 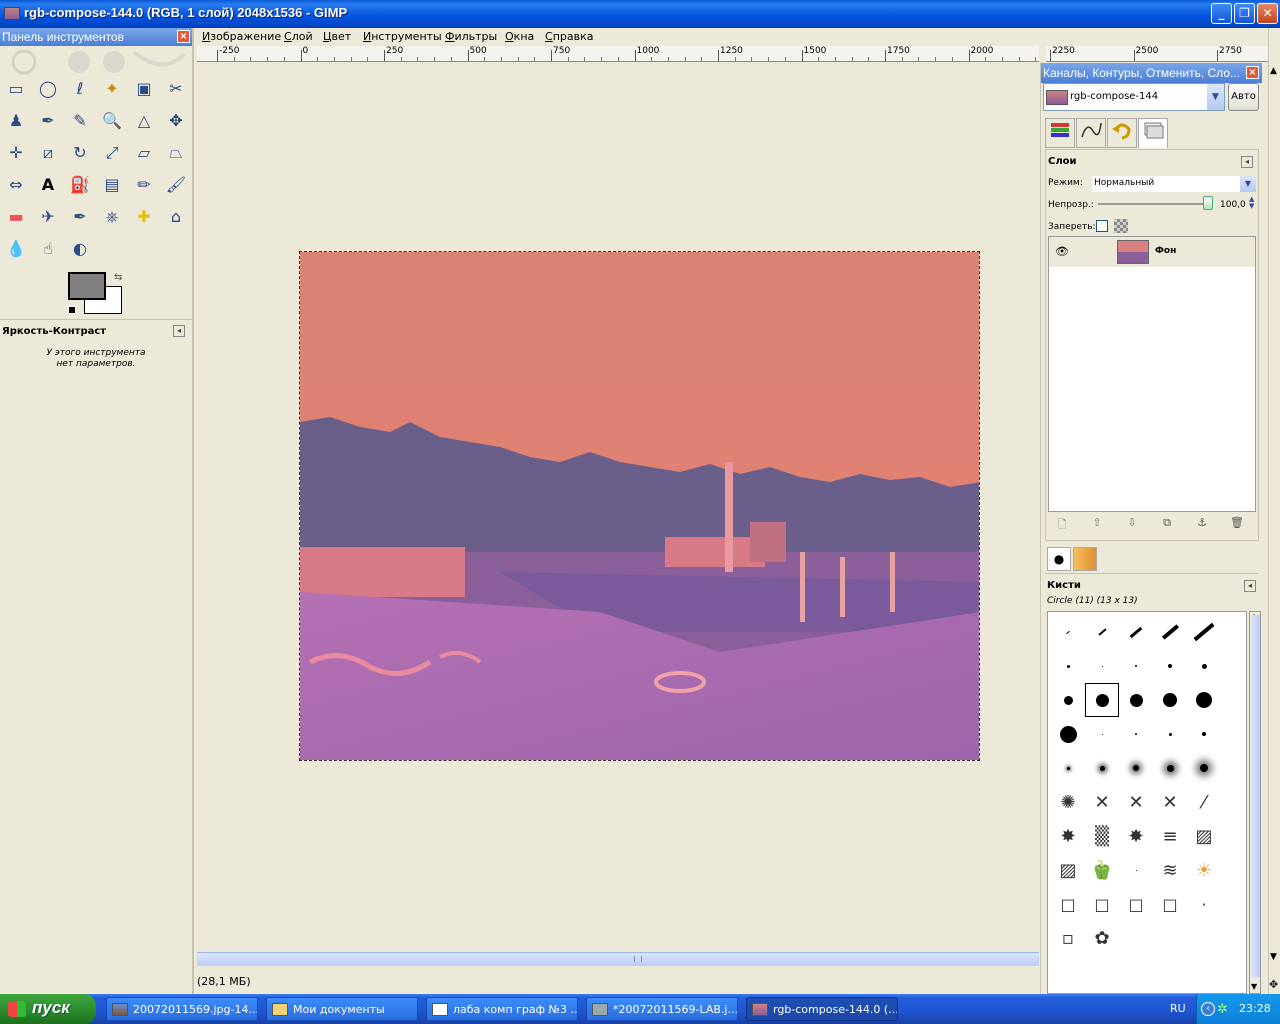 I want to click on close-button: ✕, so click(x=1267, y=13).